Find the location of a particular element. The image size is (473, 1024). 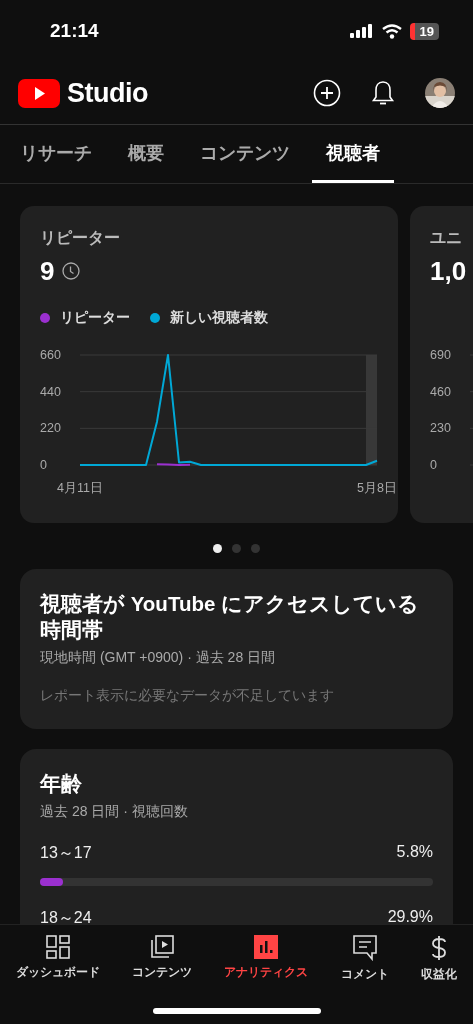

axis-label: 5月8日 is located at coordinates (377, 488).